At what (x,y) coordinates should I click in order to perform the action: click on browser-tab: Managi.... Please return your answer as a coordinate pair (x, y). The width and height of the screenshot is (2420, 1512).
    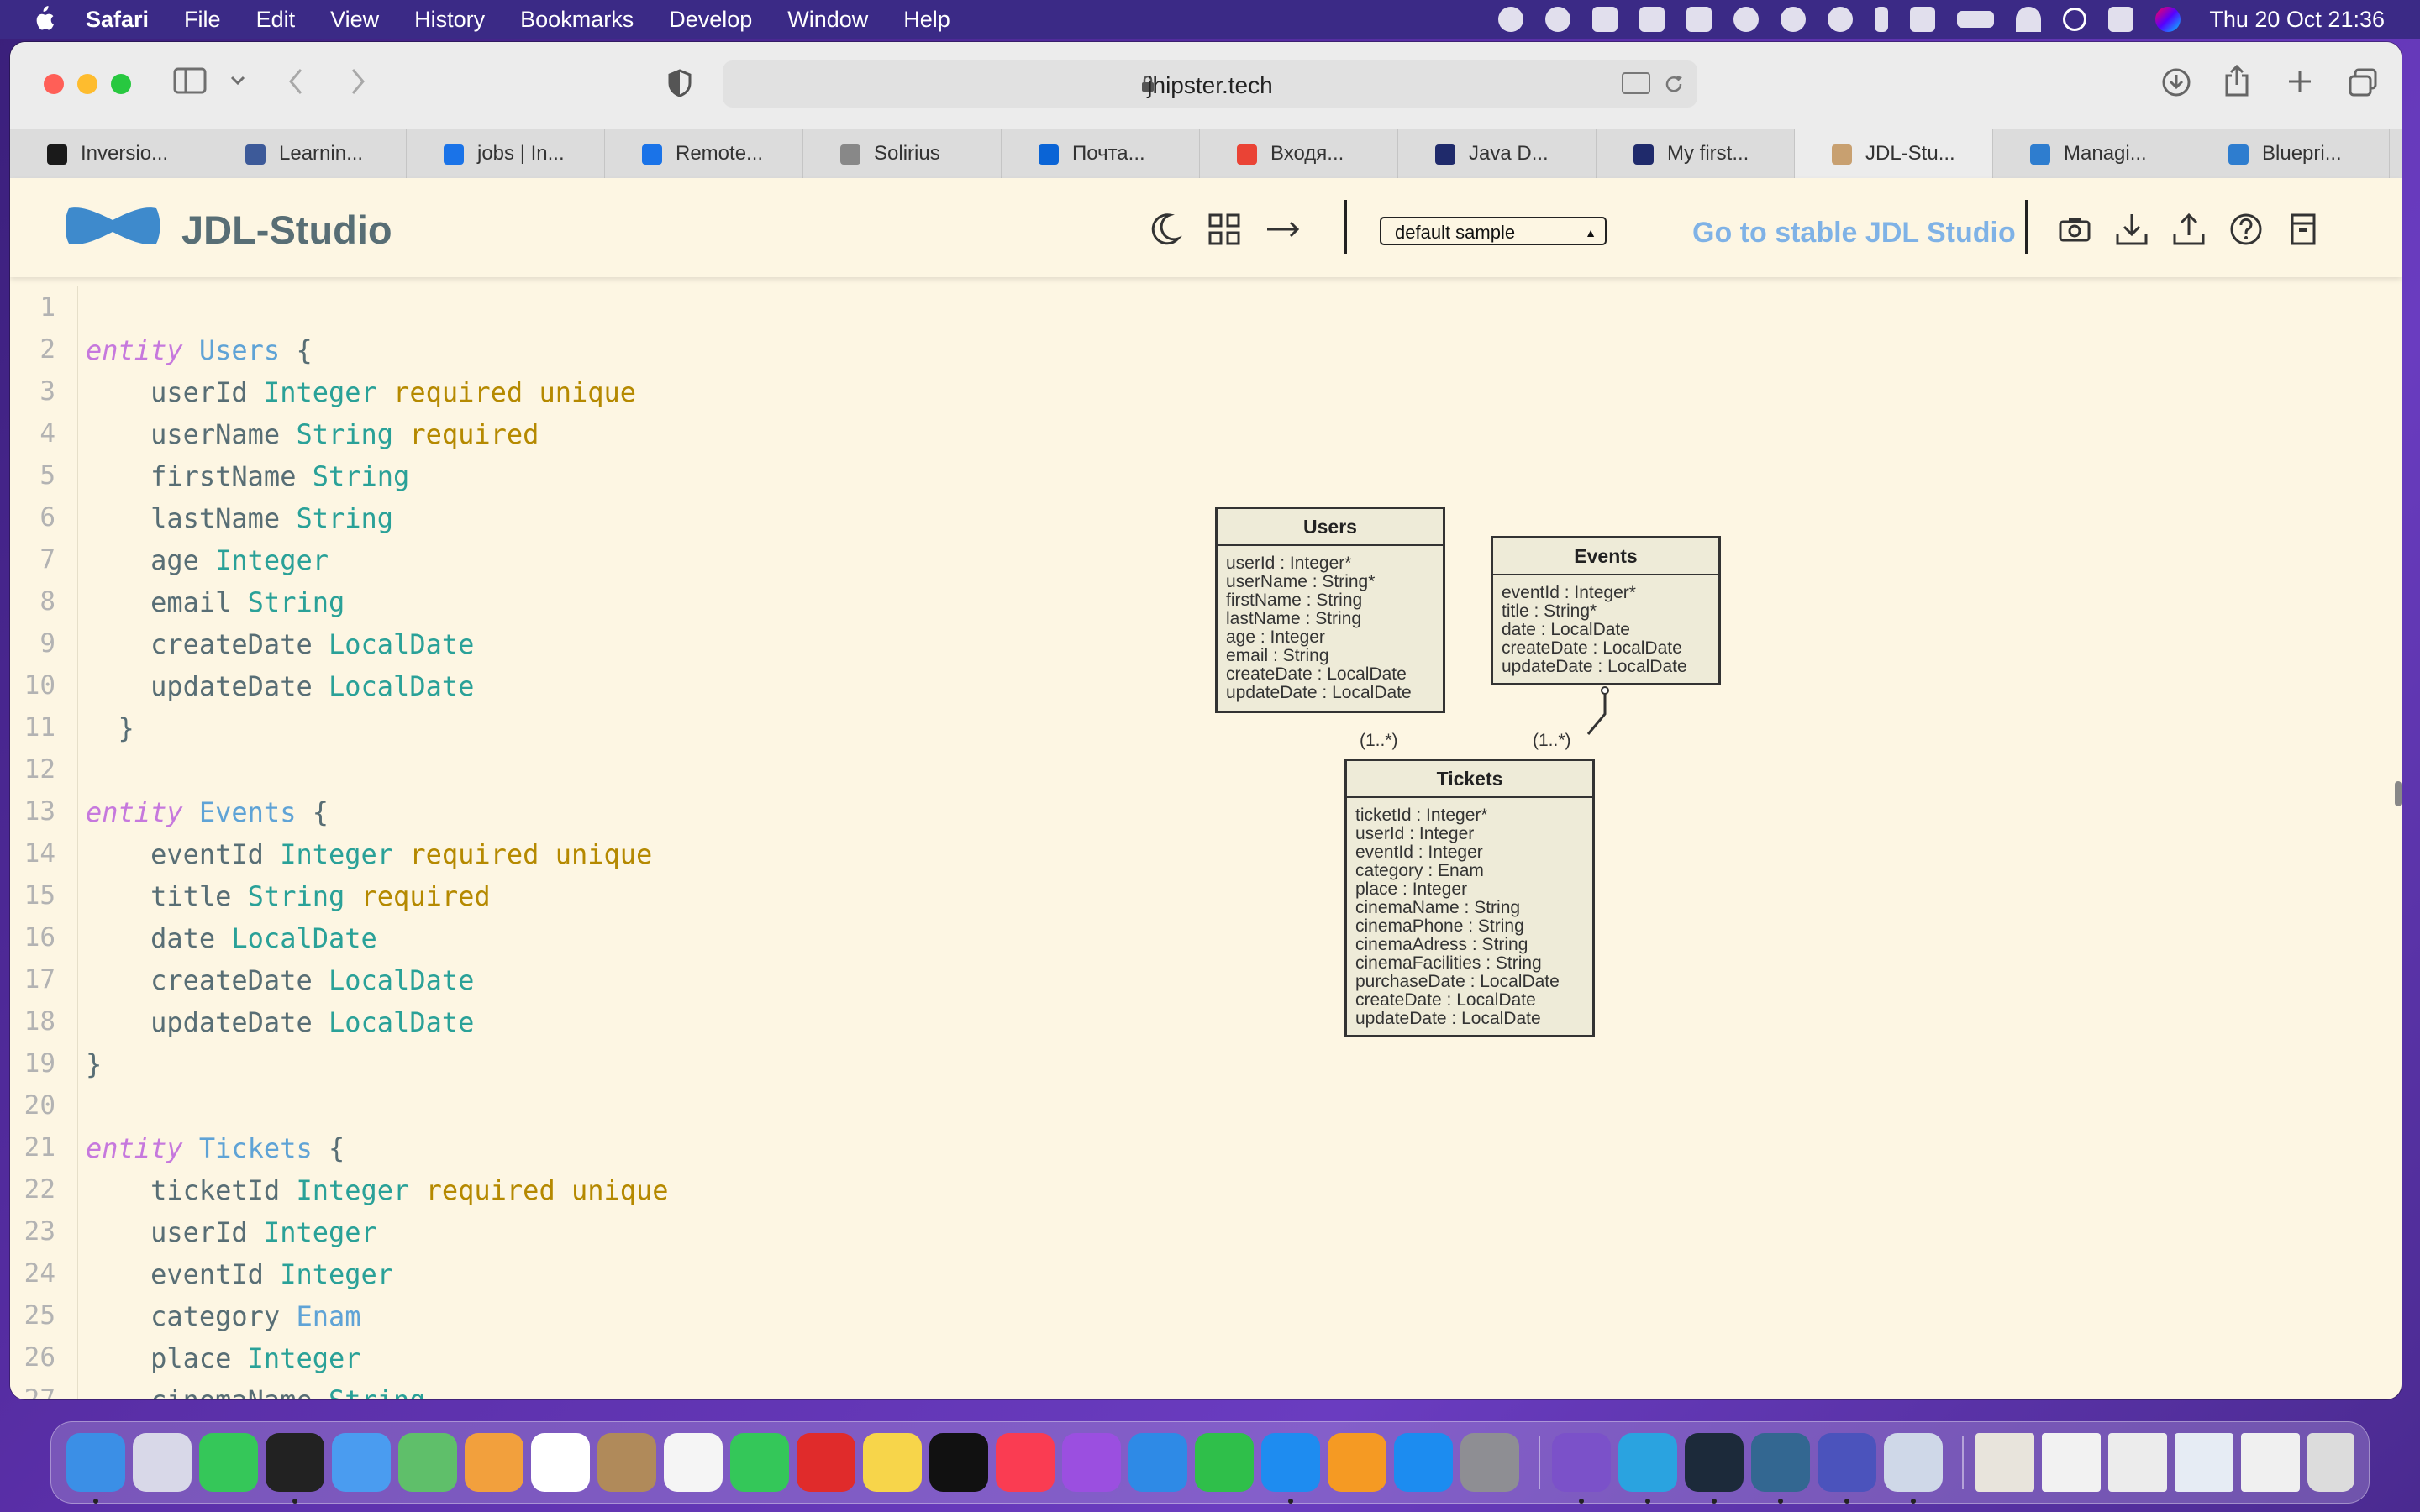
    Looking at the image, I should click on (2092, 153).